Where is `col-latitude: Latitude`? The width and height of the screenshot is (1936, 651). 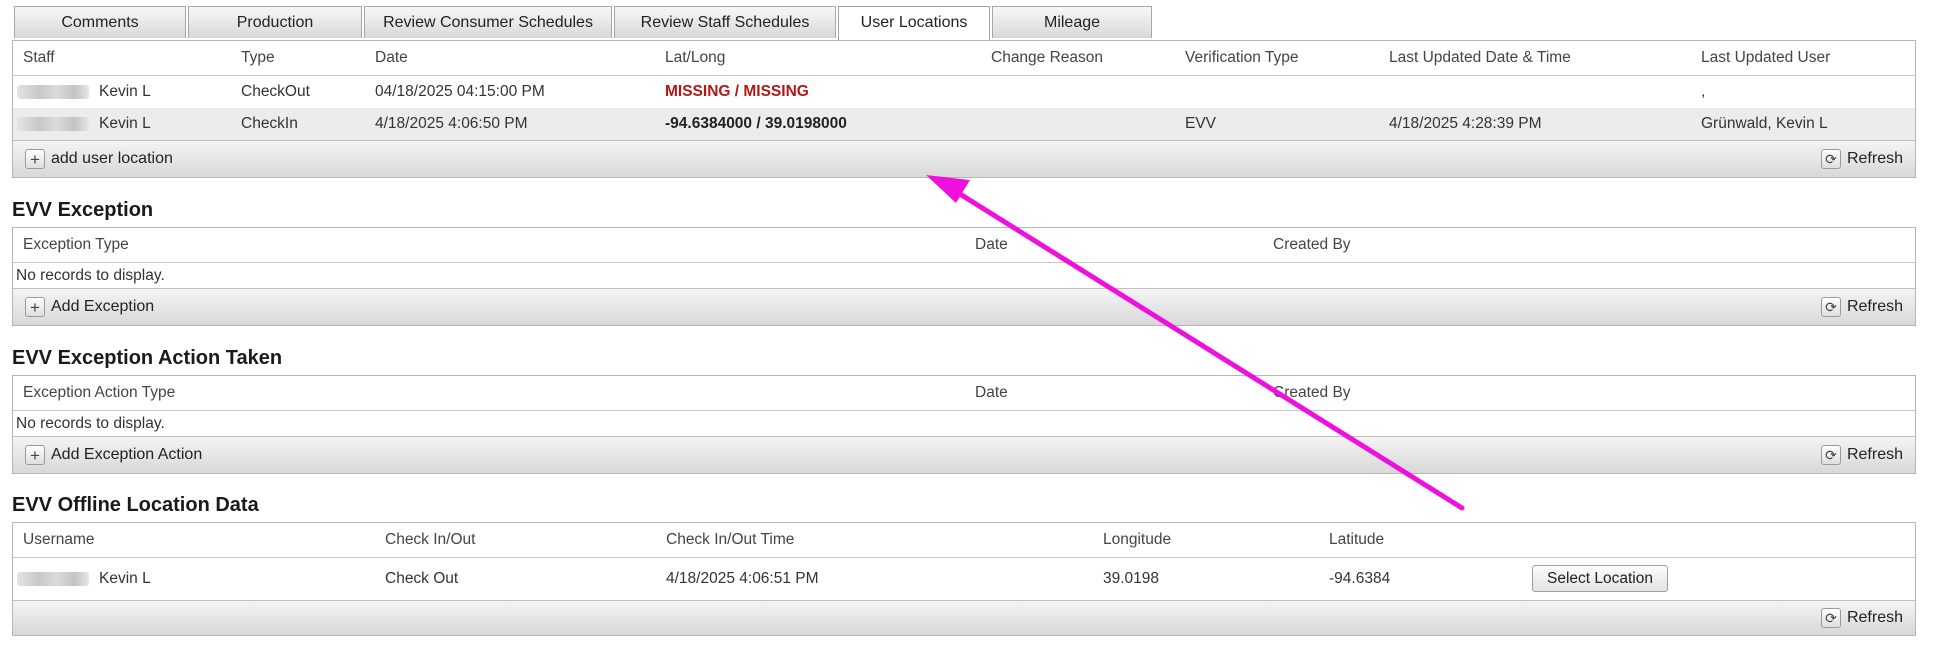
col-latitude: Latitude is located at coordinates (1356, 540).